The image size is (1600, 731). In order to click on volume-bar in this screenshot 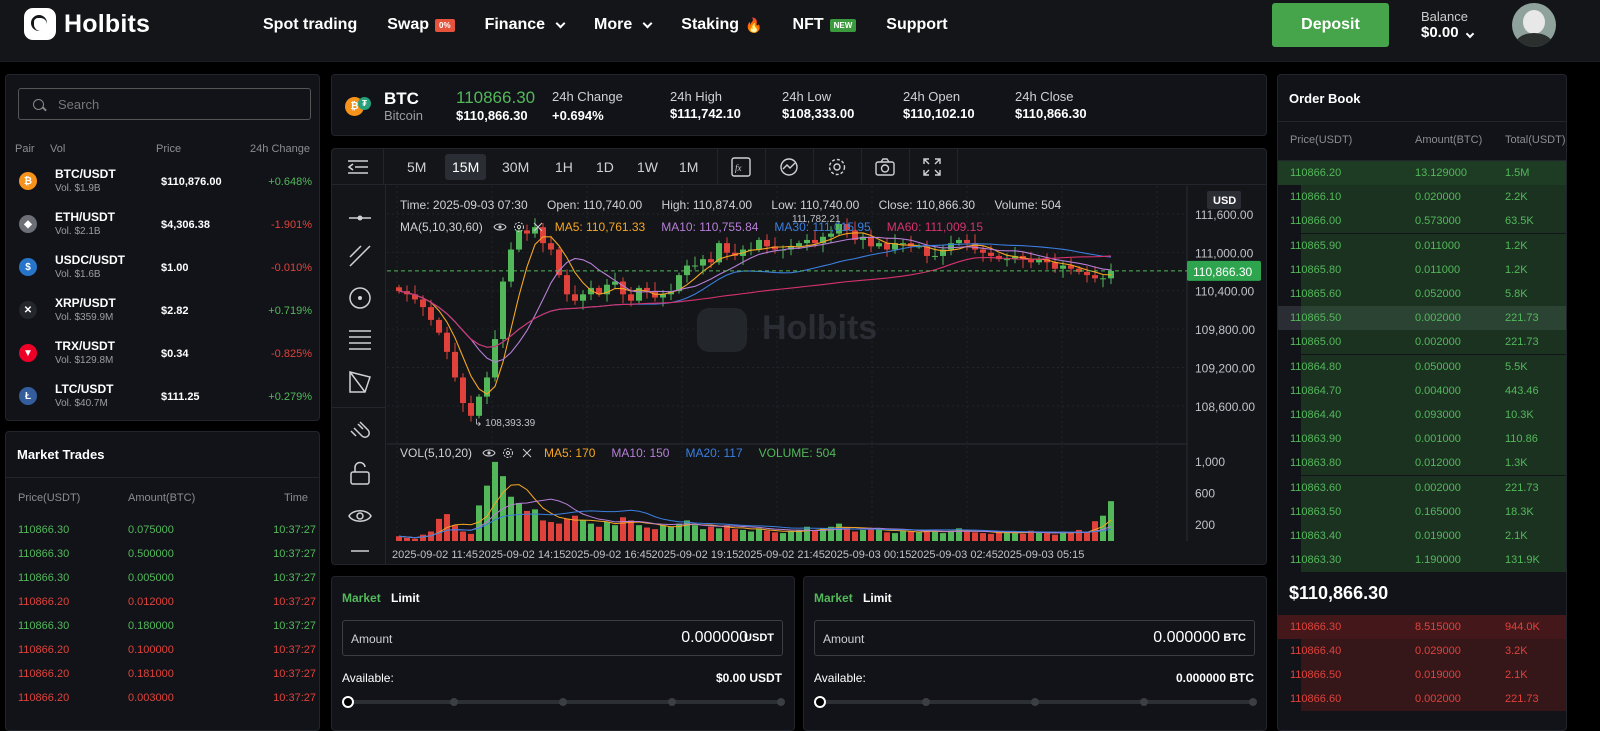, I will do `click(591, 532)`.